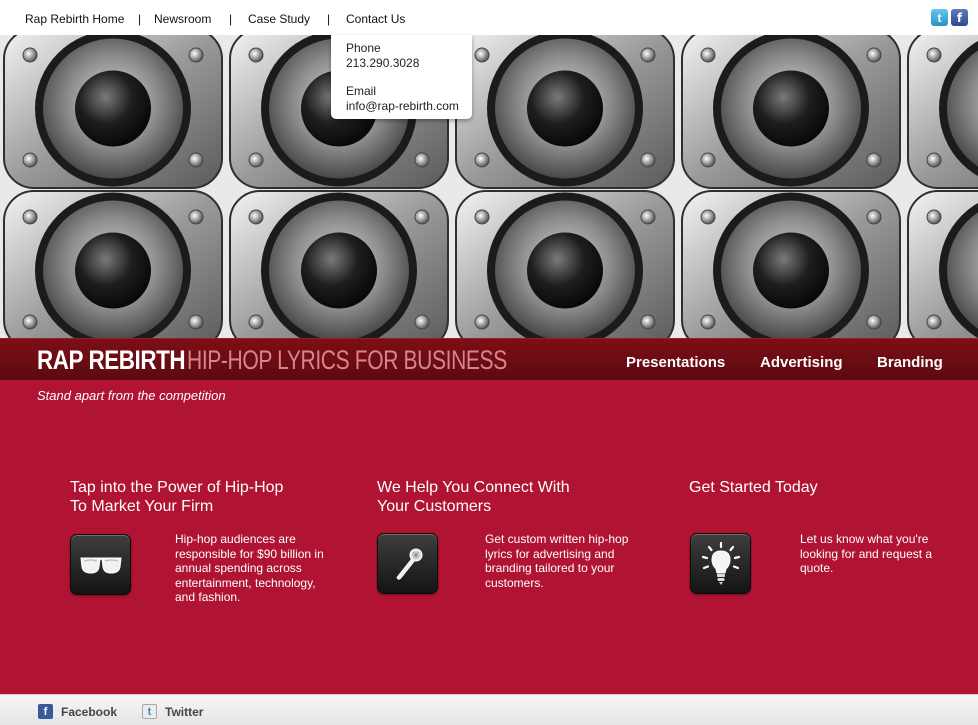 This screenshot has height=725, width=978. Describe the element at coordinates (864, 539) in the screenshot. I see `column-text-line: Let us know what you're` at that location.